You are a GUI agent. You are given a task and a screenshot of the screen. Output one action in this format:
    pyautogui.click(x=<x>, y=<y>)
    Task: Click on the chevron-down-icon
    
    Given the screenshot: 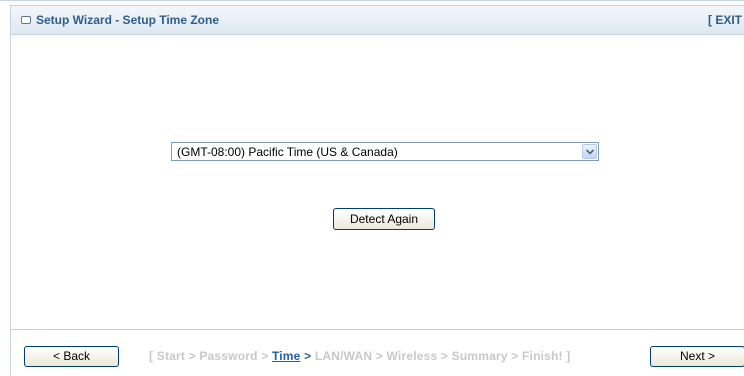 What is the action you would take?
    pyautogui.click(x=590, y=152)
    